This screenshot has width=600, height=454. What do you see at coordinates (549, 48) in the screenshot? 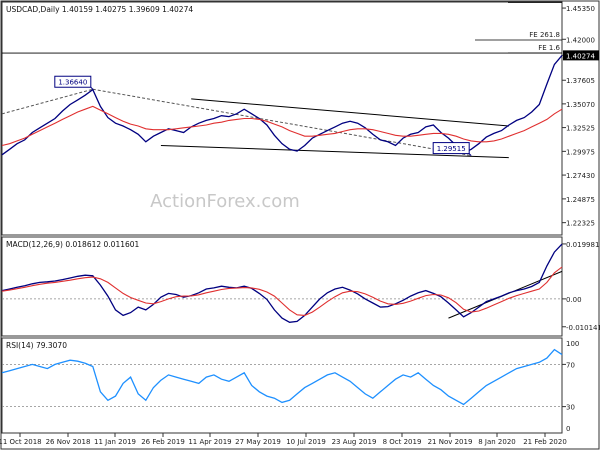
I see `fibo-level-label: FE 1.6` at bounding box center [549, 48].